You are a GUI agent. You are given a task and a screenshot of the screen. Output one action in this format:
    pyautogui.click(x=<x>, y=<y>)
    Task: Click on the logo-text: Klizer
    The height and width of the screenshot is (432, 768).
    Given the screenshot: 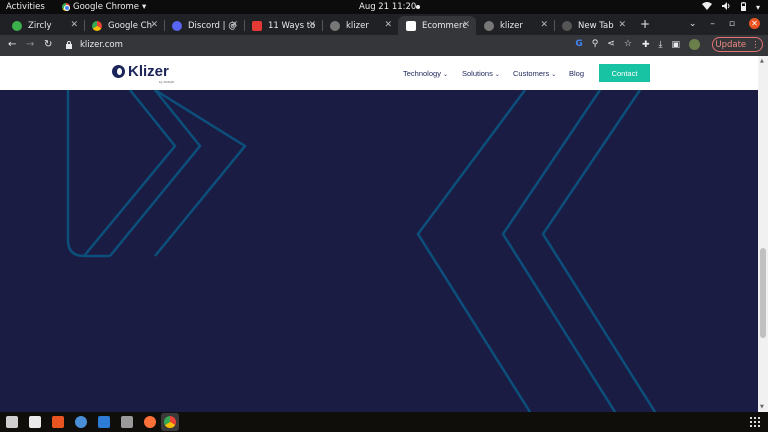 What is the action you would take?
    pyautogui.click(x=148, y=71)
    